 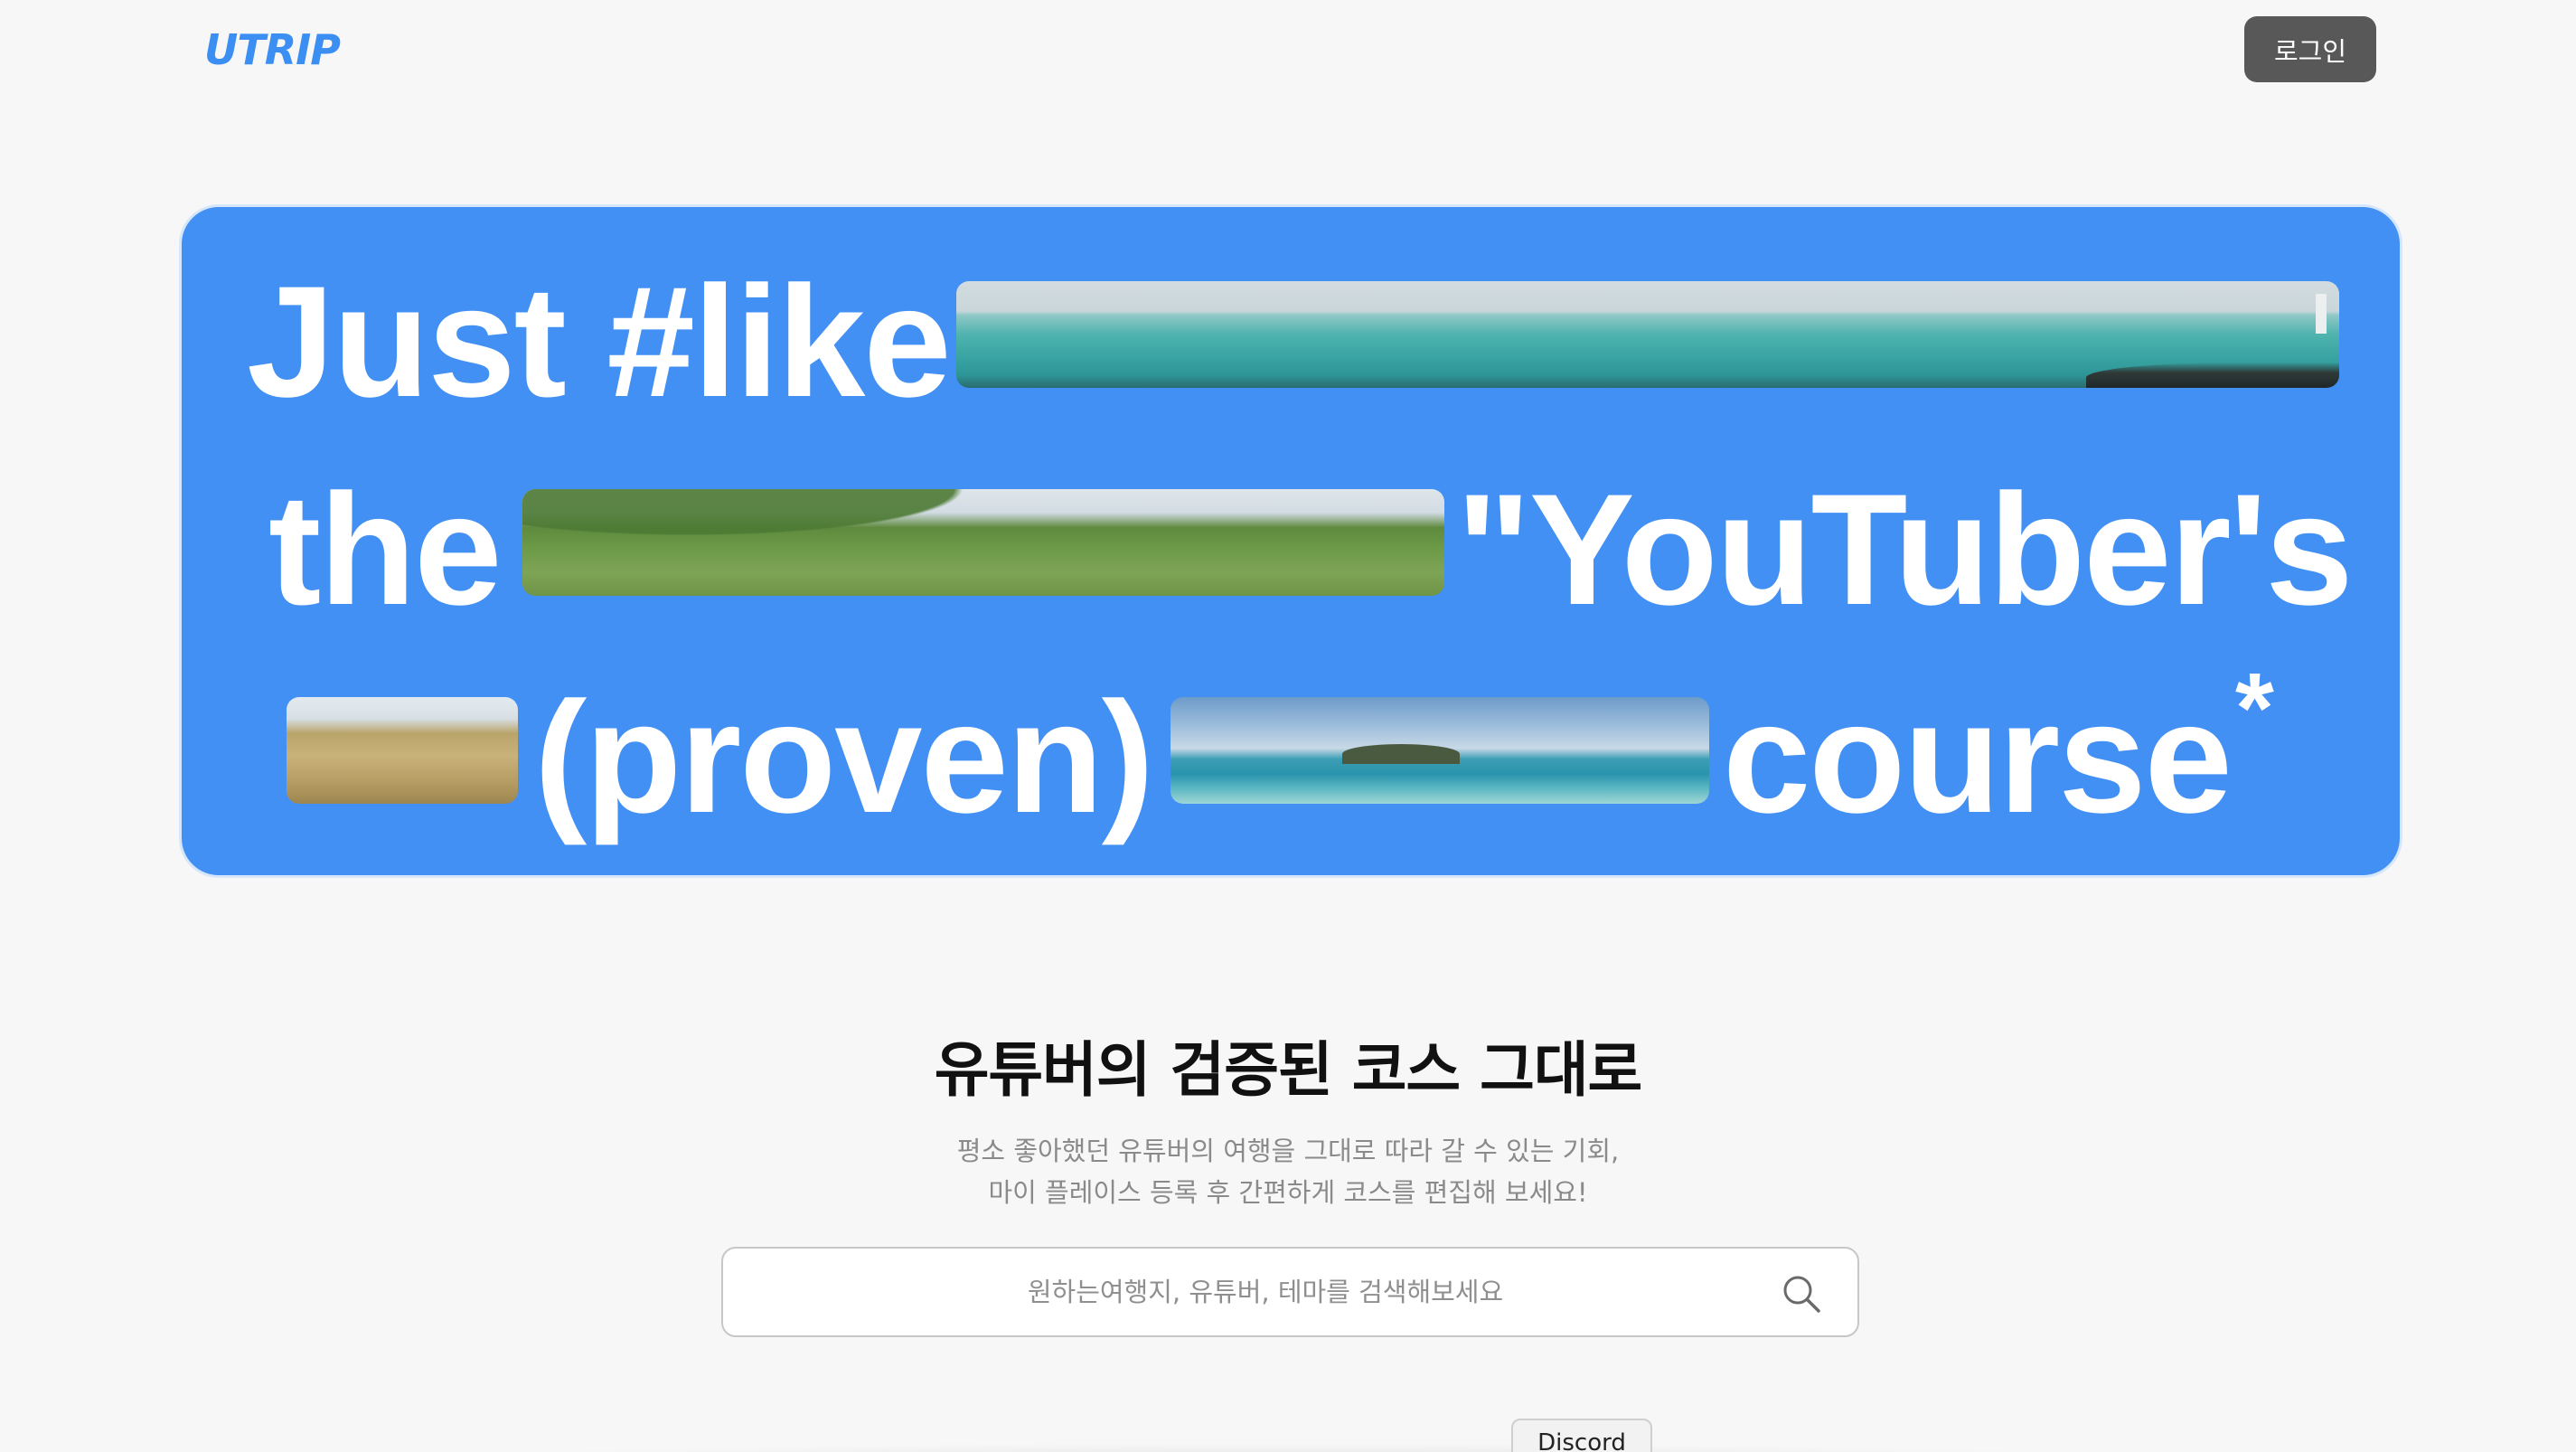 I want to click on description-line-1: 평소 좋아했던 유튜버의 여행을 그대로 따라 갈 수 있는 기회,, so click(x=1288, y=1151).